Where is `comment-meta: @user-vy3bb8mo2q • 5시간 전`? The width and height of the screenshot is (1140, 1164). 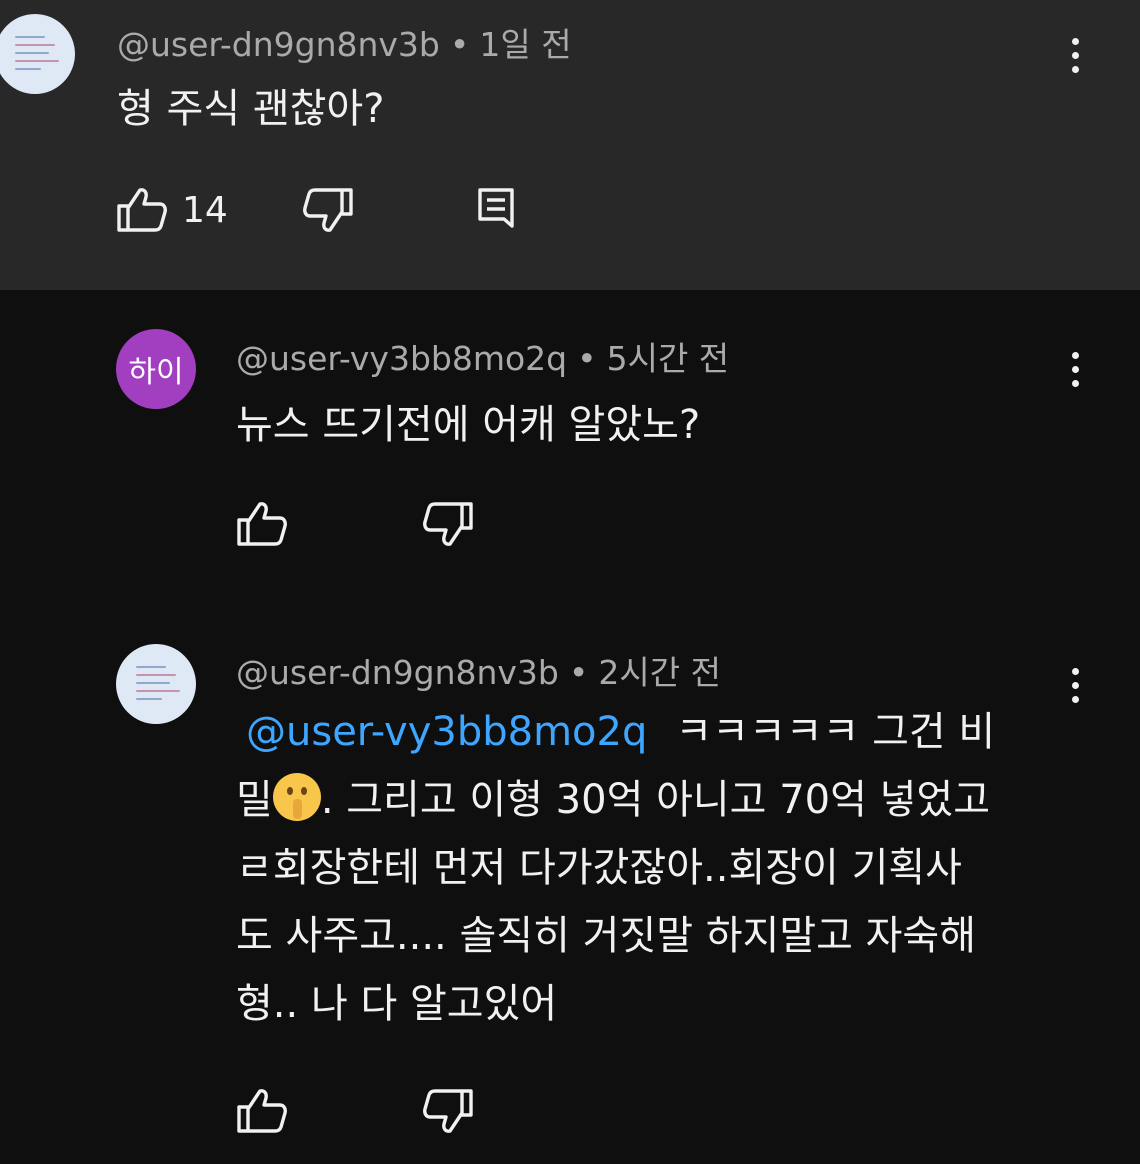
comment-meta: @user-vy3bb8mo2q • 5시간 전 is located at coordinates (482, 356).